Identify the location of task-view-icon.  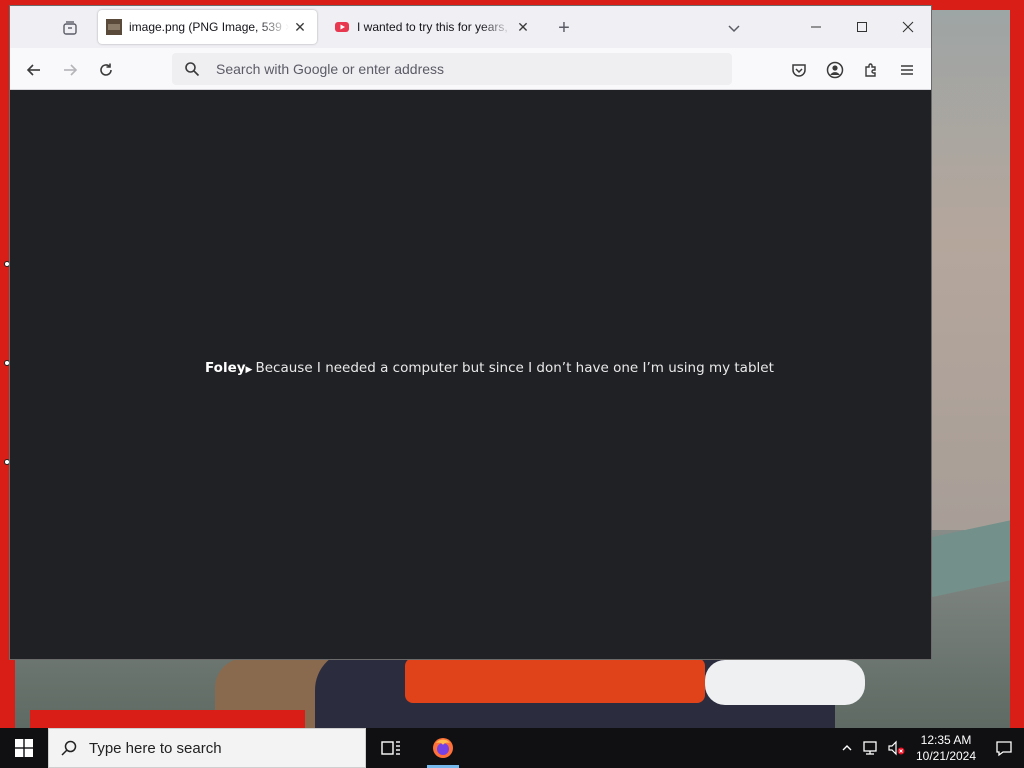
(391, 748).